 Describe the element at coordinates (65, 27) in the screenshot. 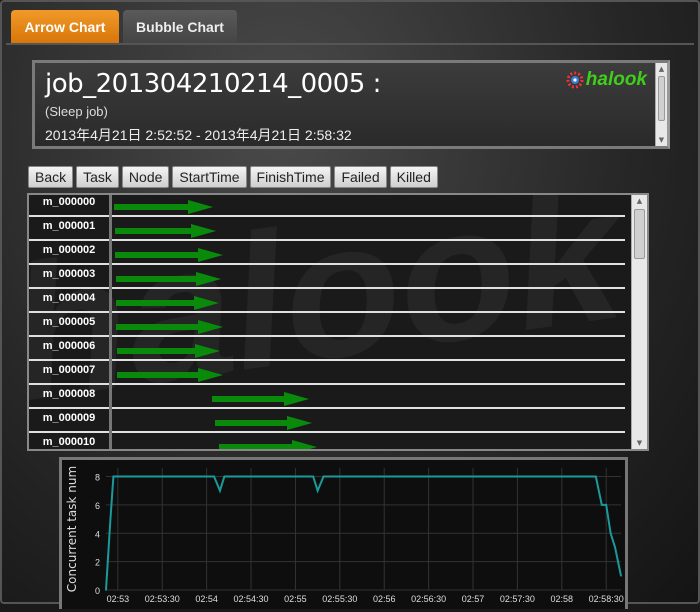

I see `tab-arrow-chart: Arrow Chart` at that location.